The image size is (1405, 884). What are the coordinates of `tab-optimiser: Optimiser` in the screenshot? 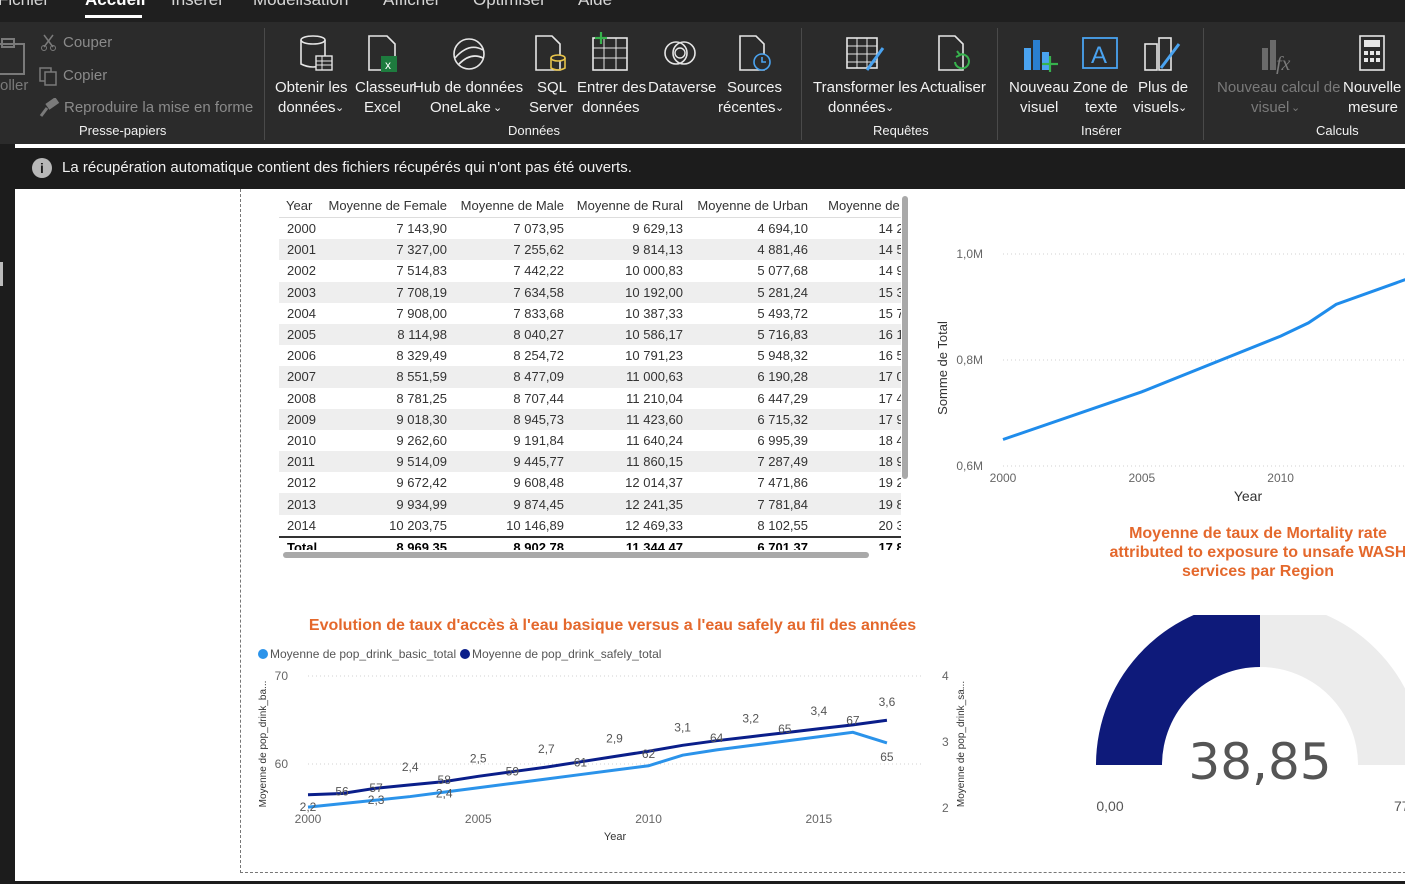 It's located at (509, 5).